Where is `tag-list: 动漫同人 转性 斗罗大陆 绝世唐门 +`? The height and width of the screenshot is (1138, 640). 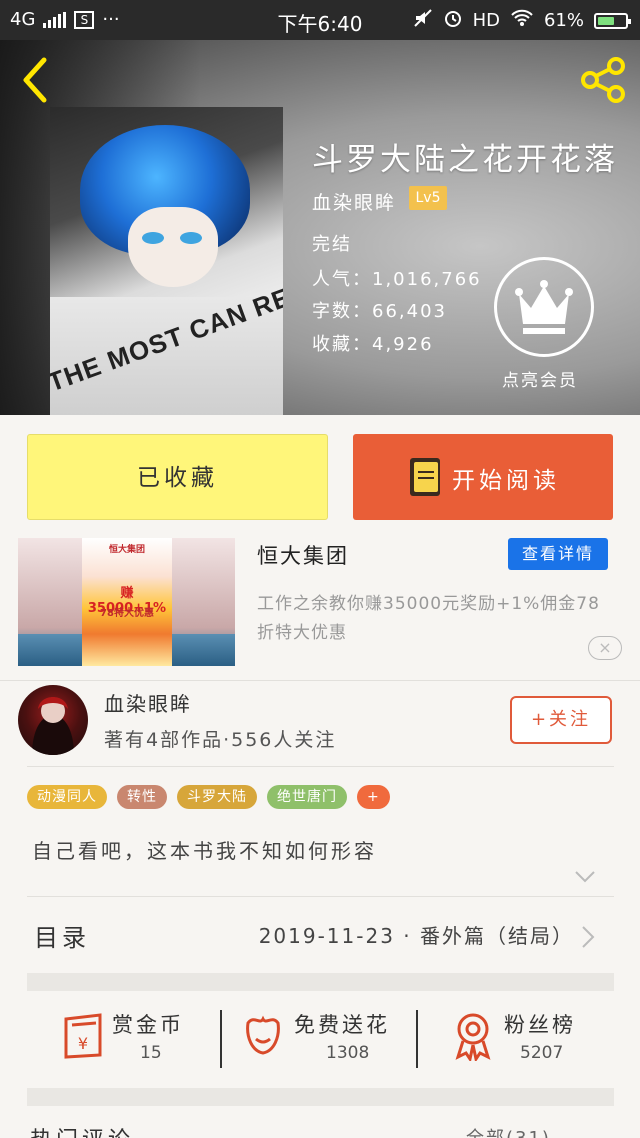 tag-list: 动漫同人 转性 斗罗大陆 绝世唐门 + is located at coordinates (208, 797).